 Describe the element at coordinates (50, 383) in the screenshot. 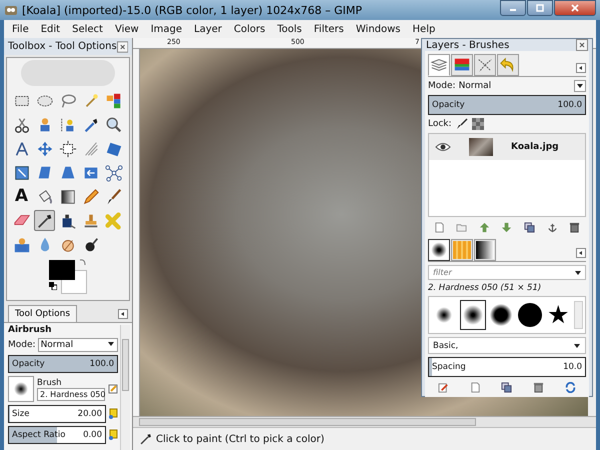

I see `brush-label: Brush` at that location.